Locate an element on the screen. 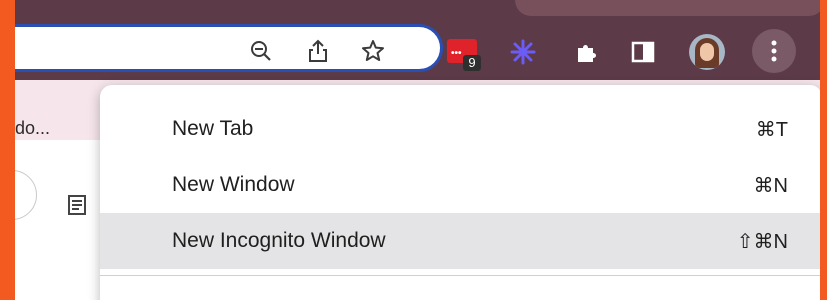 The width and height of the screenshot is (827, 300). extensions-puzzle-icon is located at coordinates (586, 52).